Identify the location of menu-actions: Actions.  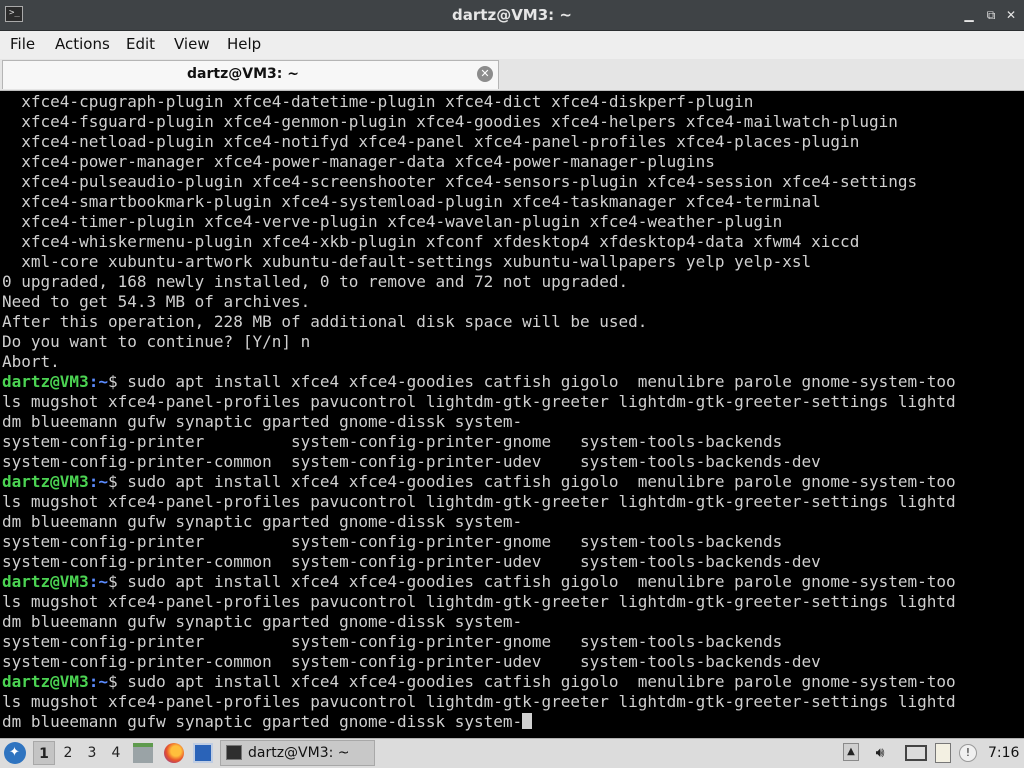
(82, 44).